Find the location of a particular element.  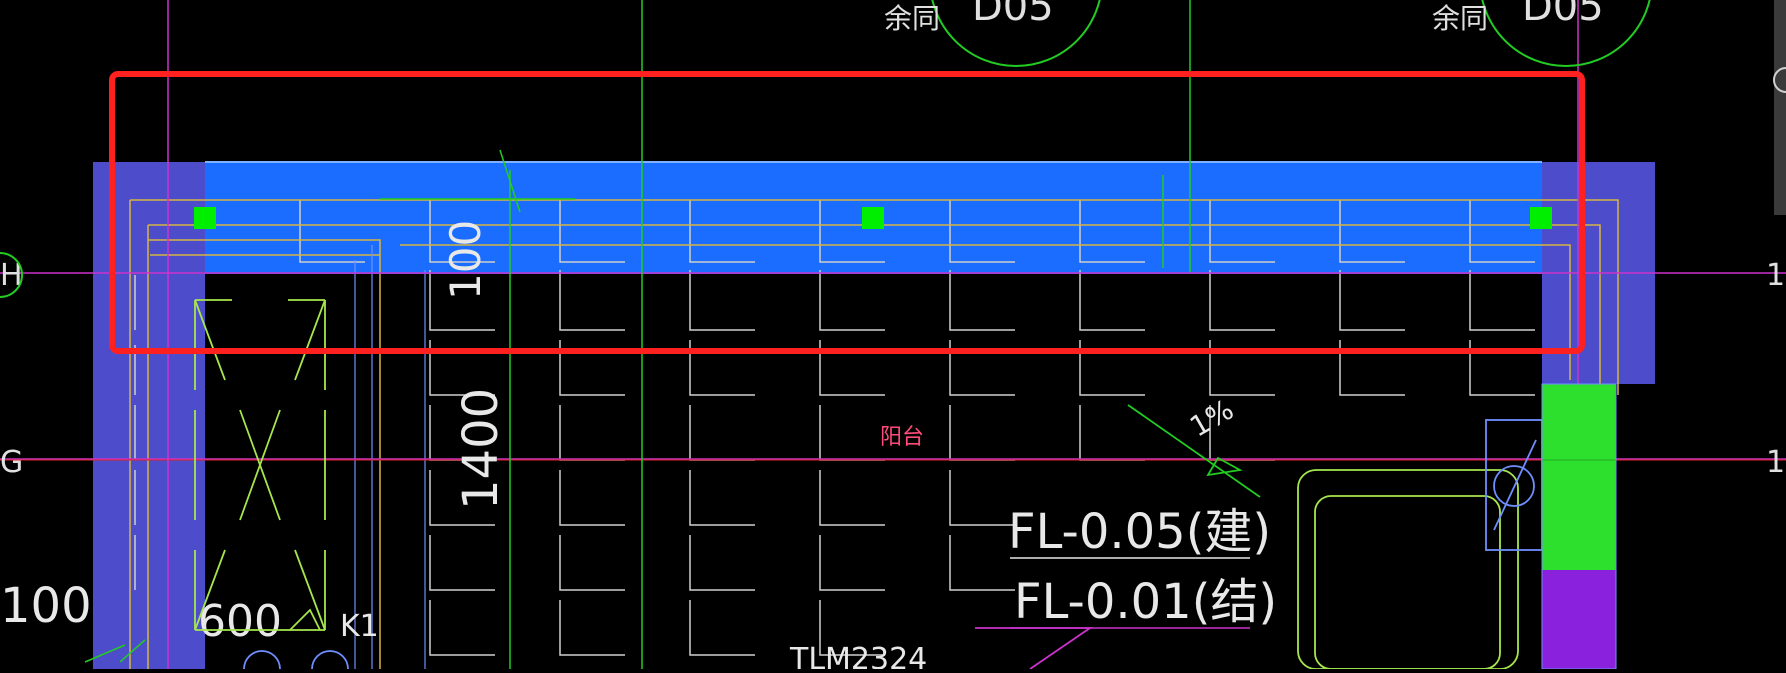

grip-end is located at coordinates (1541, 218).